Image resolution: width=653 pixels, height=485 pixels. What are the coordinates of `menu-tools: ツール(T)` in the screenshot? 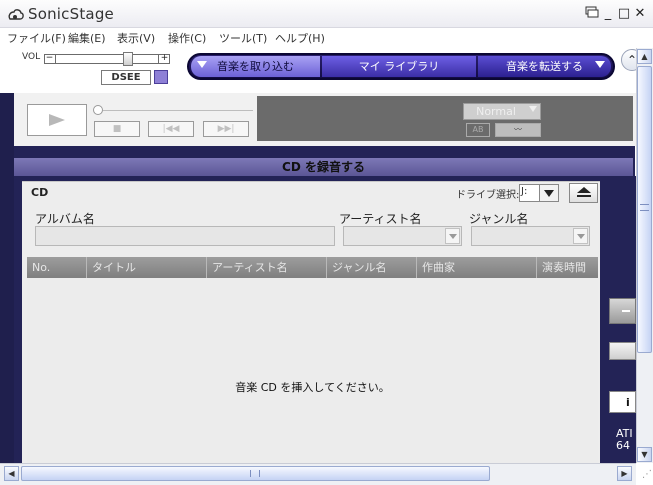 It's located at (243, 38).